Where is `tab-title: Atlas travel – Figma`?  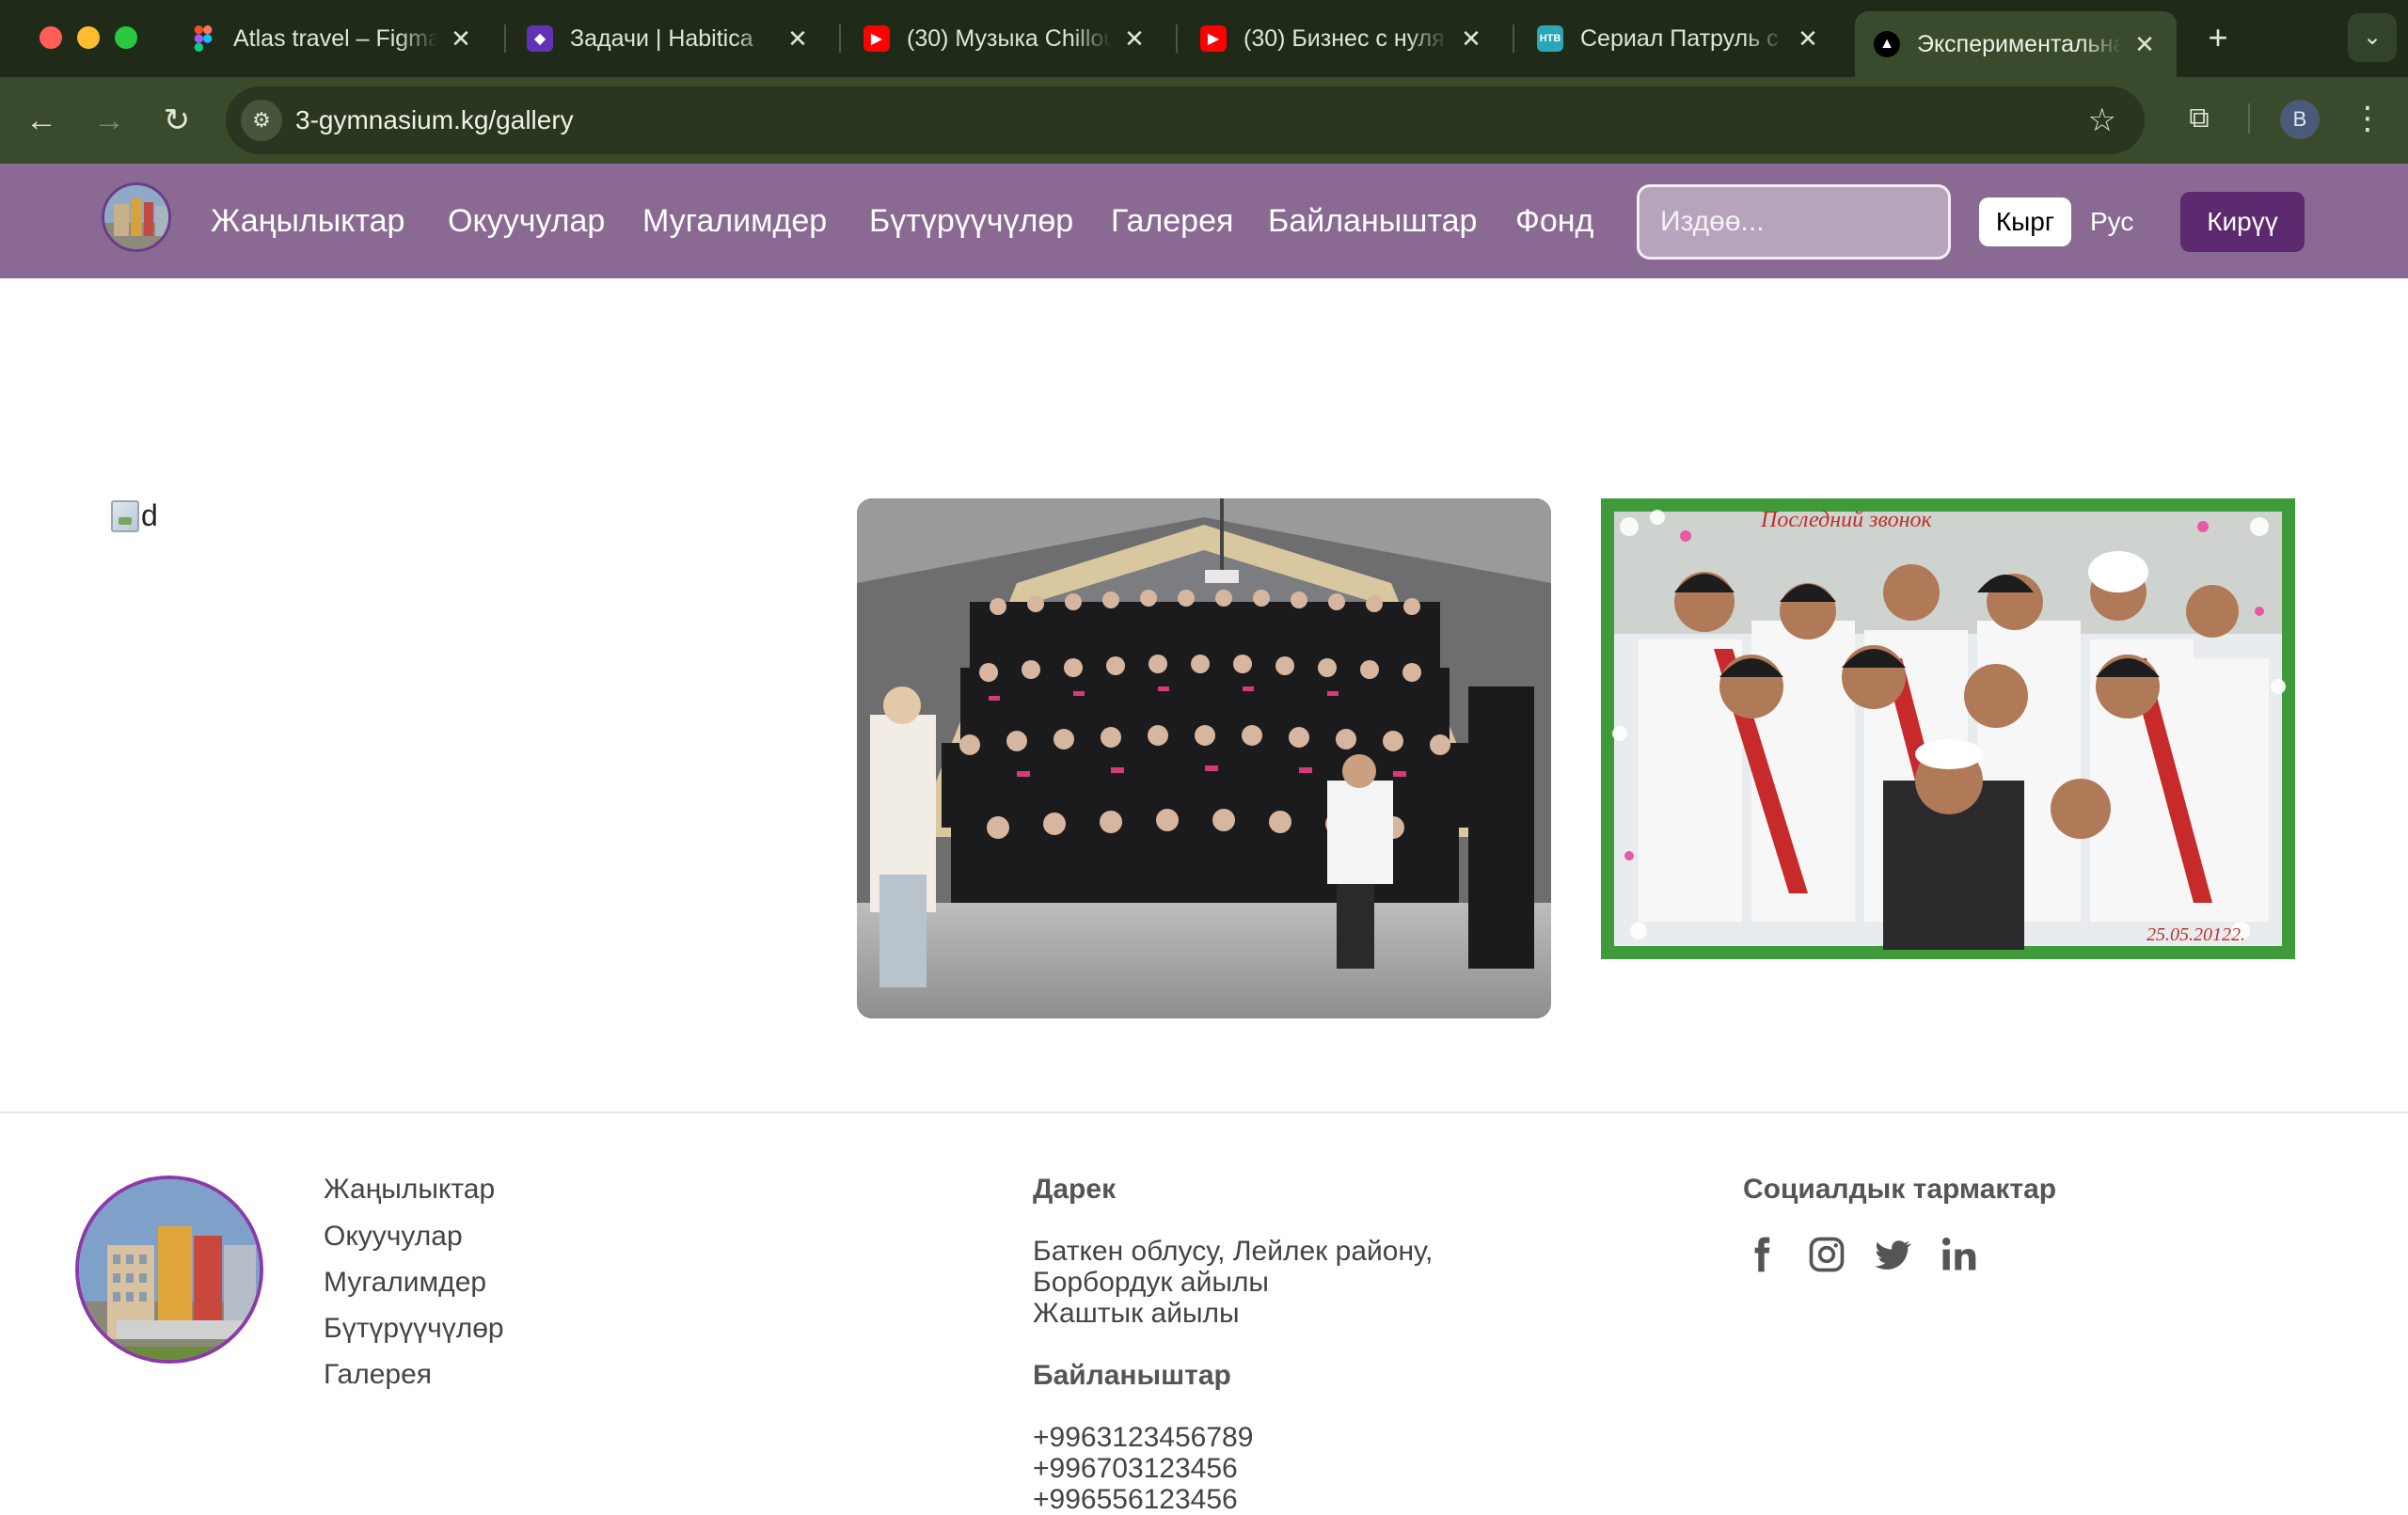 tab-title: Atlas travel – Figma is located at coordinates (336, 38).